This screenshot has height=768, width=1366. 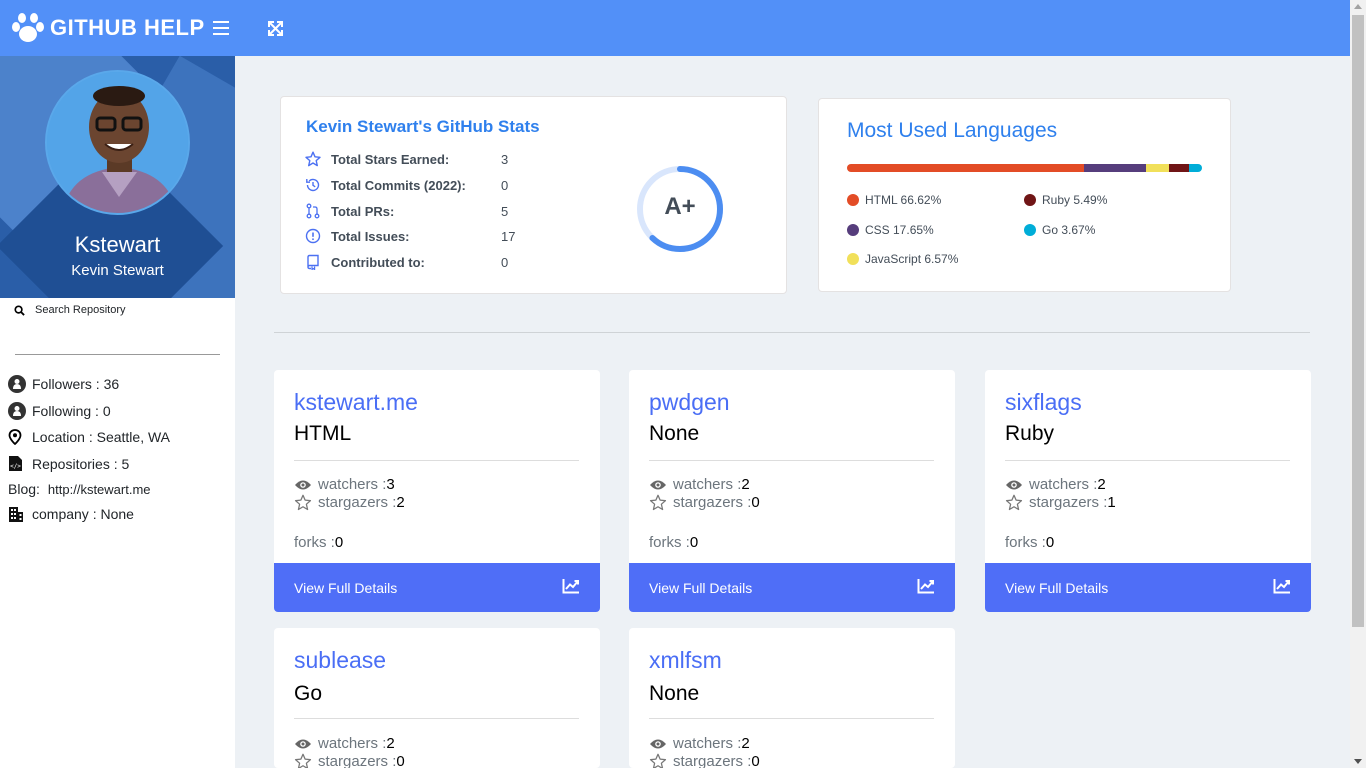 What do you see at coordinates (318, 262) in the screenshot?
I see `repo-icon` at bounding box center [318, 262].